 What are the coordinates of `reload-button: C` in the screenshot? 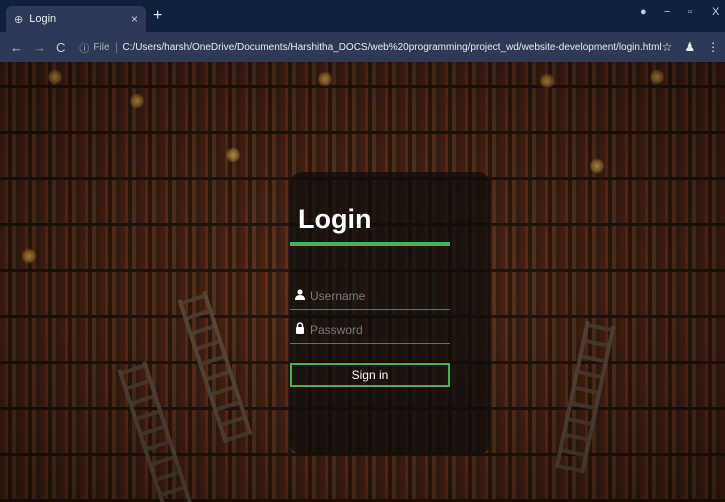 It's located at (60, 47).